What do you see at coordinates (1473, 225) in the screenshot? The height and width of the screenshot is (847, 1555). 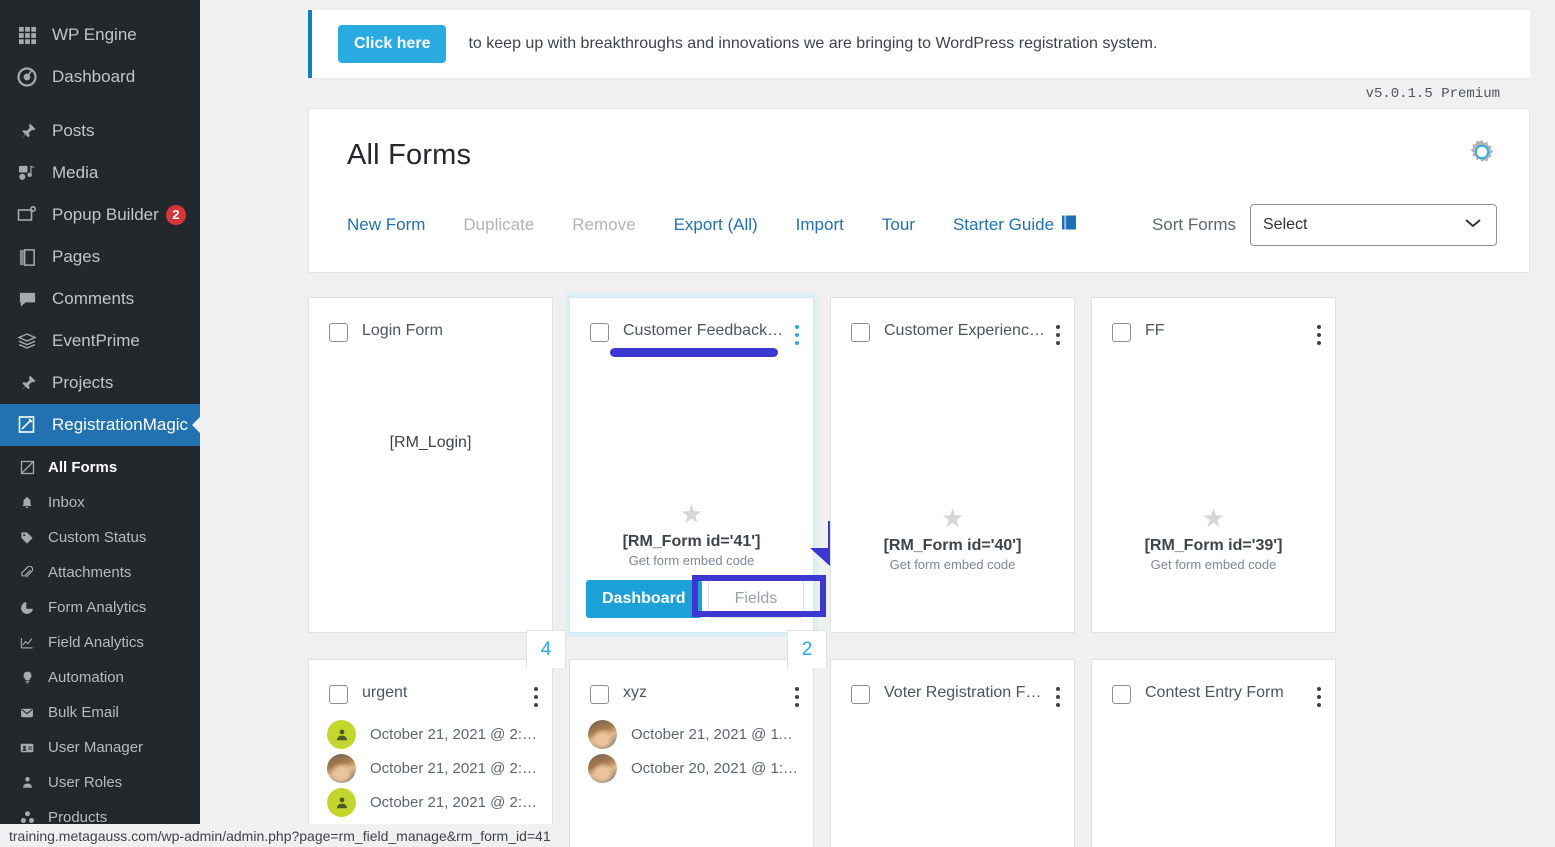 I see `chevron-down-icon` at bounding box center [1473, 225].